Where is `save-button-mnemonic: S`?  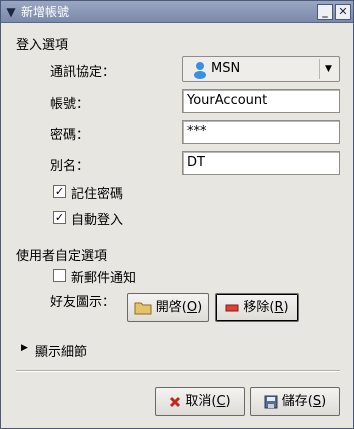 save-button-mnemonic: S is located at coordinates (317, 401).